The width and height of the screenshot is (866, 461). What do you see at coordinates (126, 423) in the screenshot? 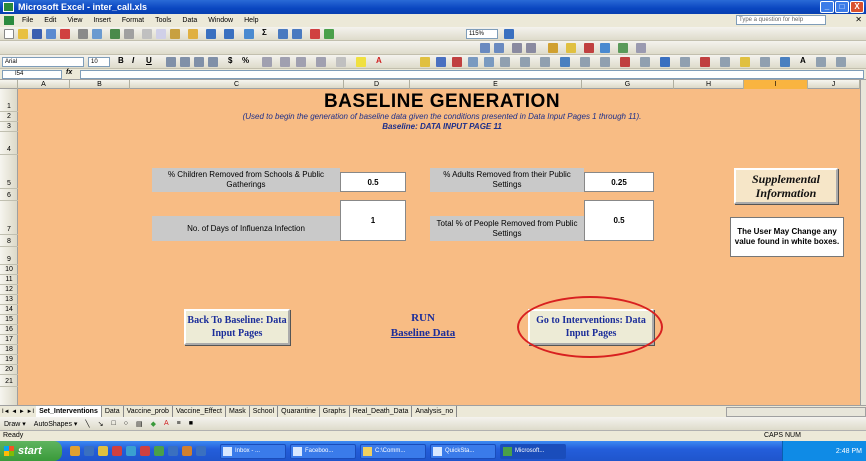
I see `oval-icon: ○` at bounding box center [126, 423].